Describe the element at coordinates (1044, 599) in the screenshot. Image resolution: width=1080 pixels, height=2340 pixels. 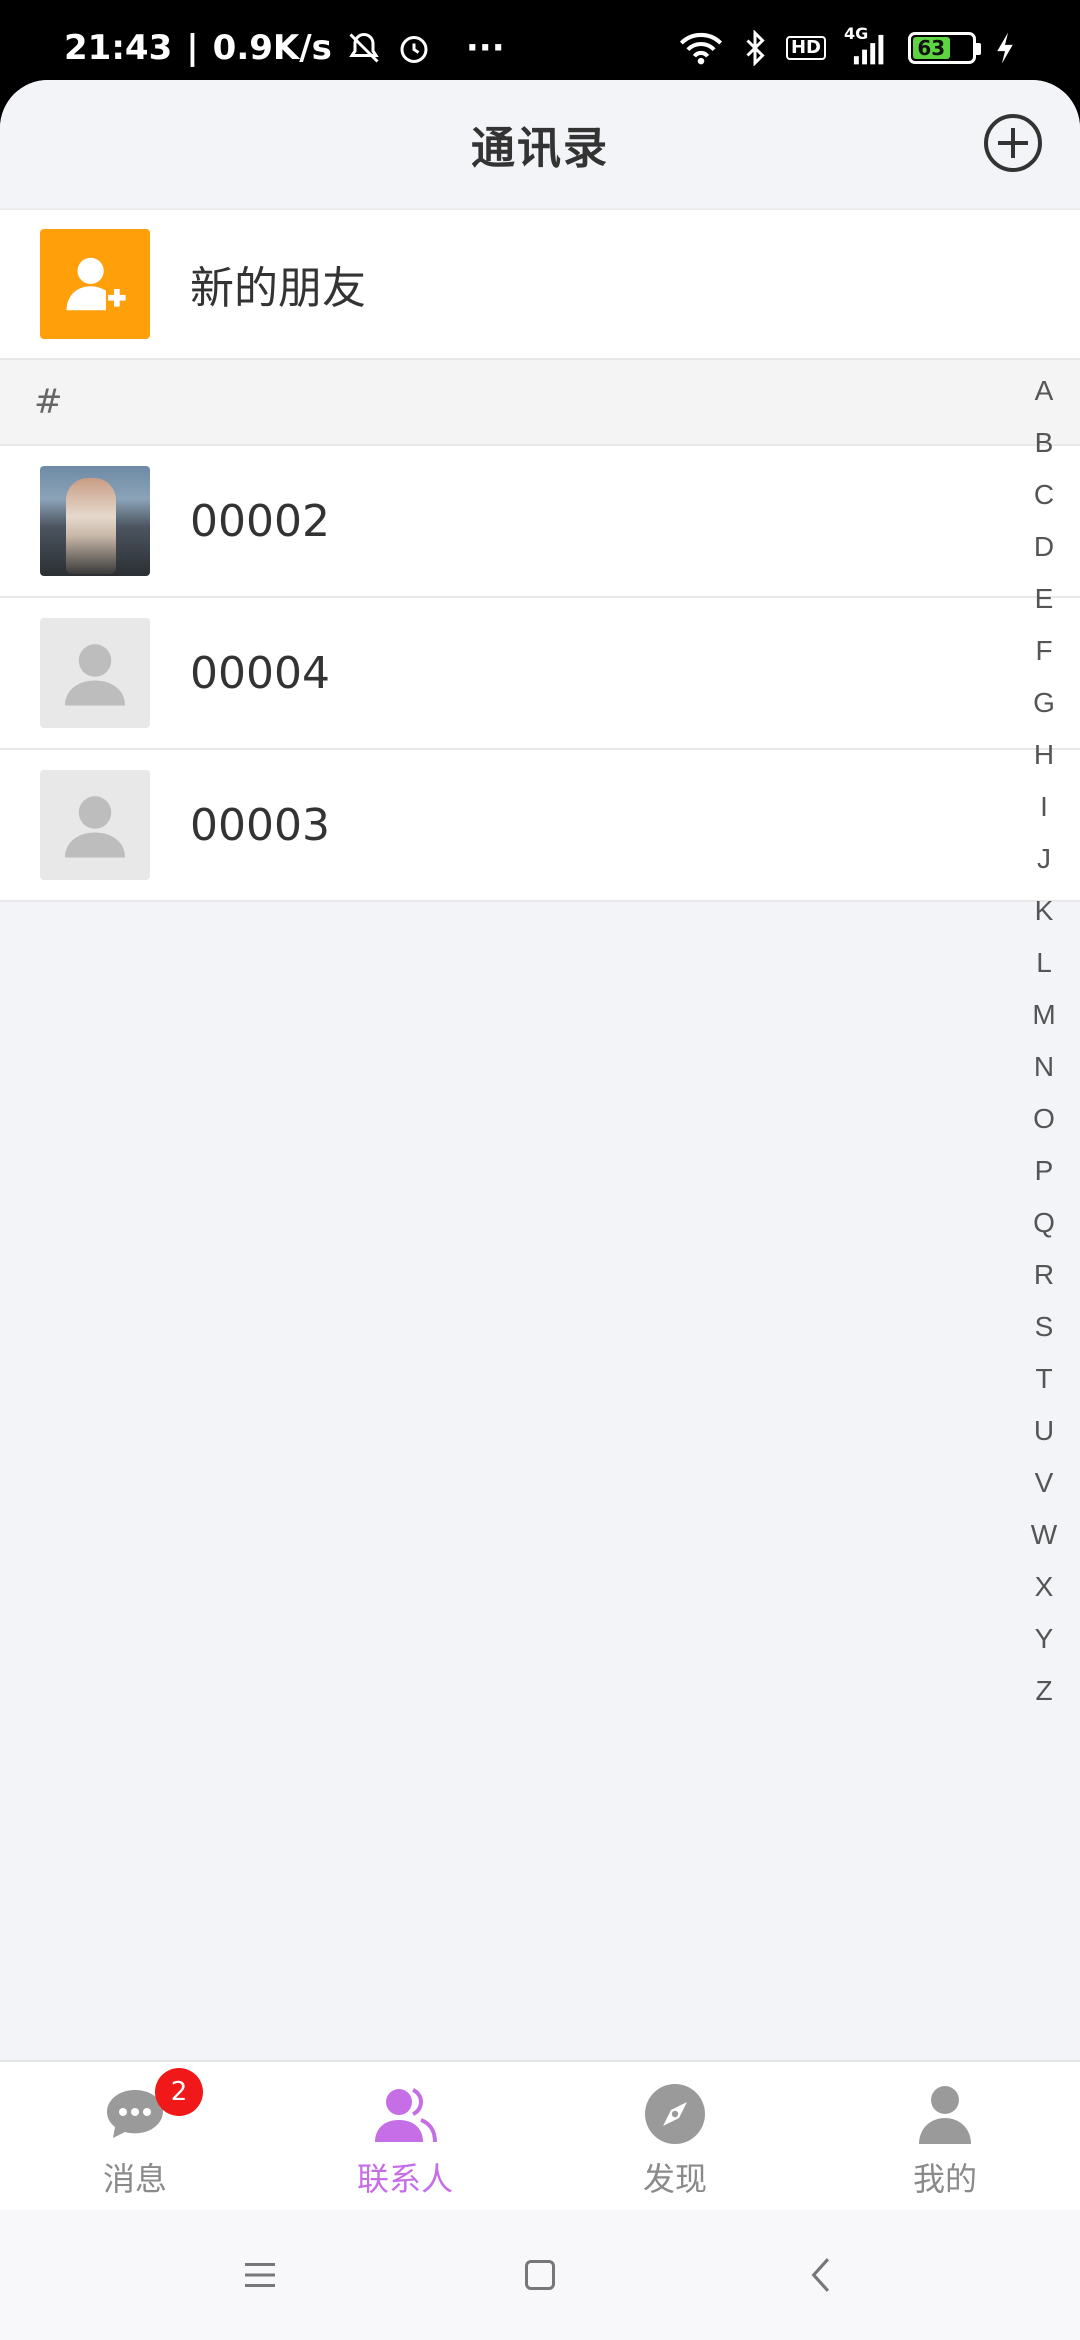
I see `alphabet-letter-e: E` at that location.